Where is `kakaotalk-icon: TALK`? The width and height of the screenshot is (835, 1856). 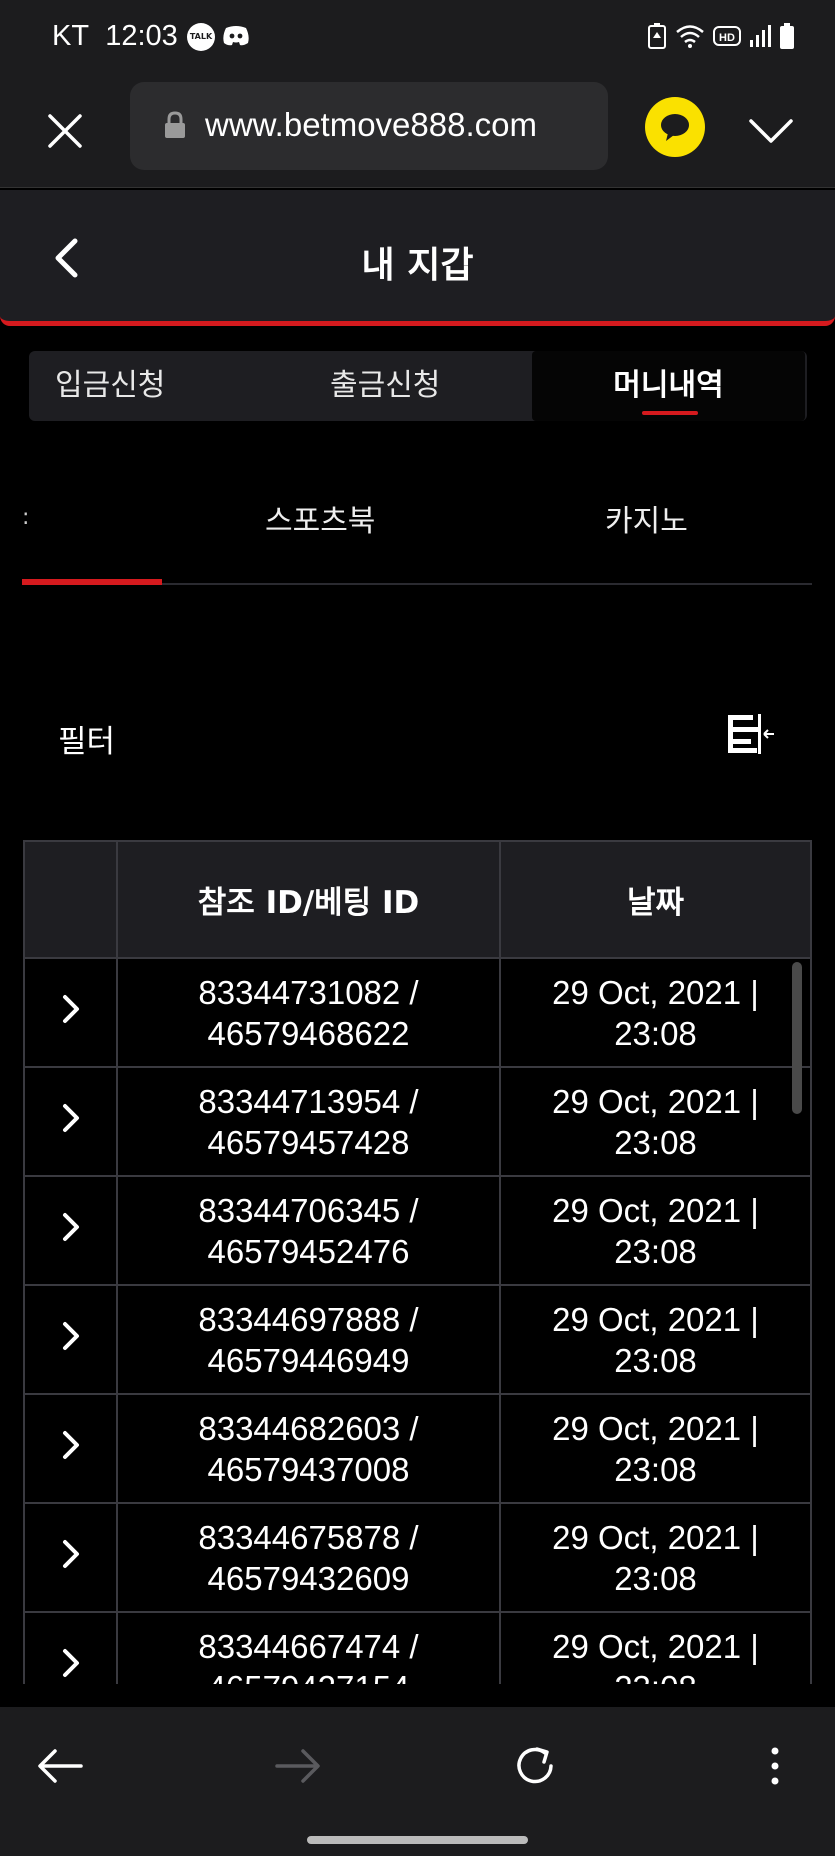 kakaotalk-icon: TALK is located at coordinates (201, 37).